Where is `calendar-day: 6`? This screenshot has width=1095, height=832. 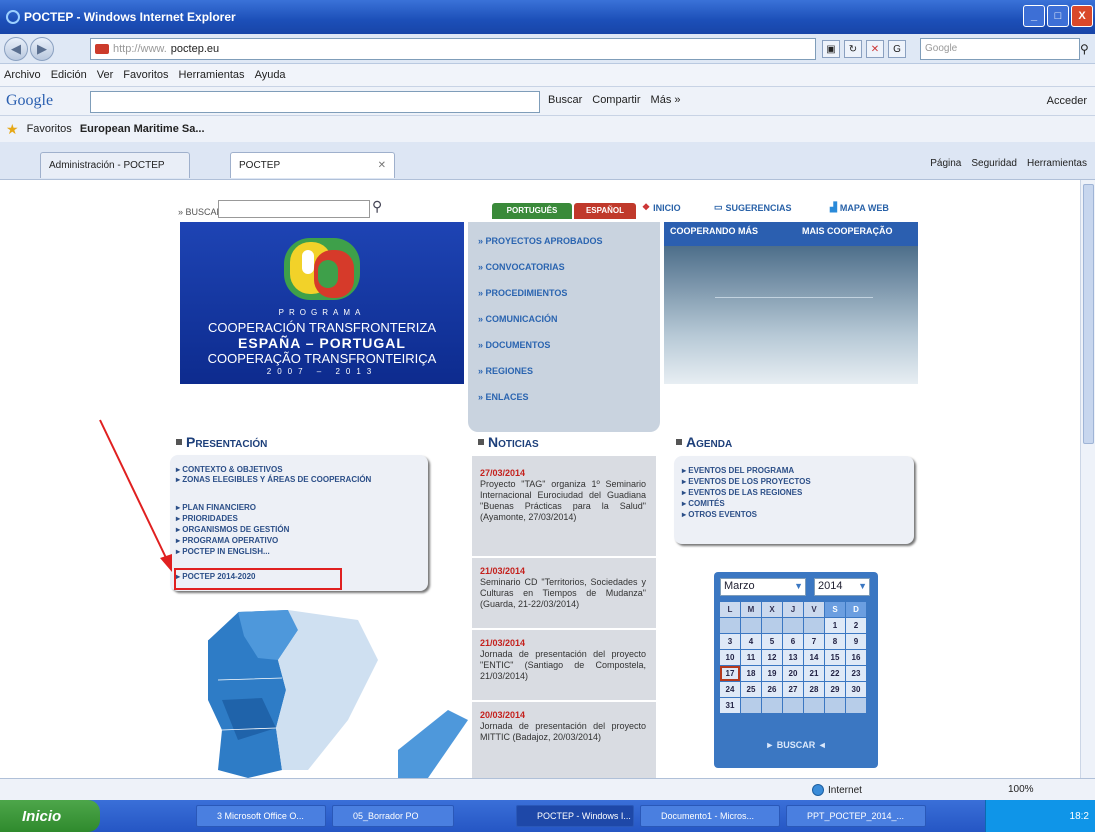
calendar-day: 6 is located at coordinates (793, 641).